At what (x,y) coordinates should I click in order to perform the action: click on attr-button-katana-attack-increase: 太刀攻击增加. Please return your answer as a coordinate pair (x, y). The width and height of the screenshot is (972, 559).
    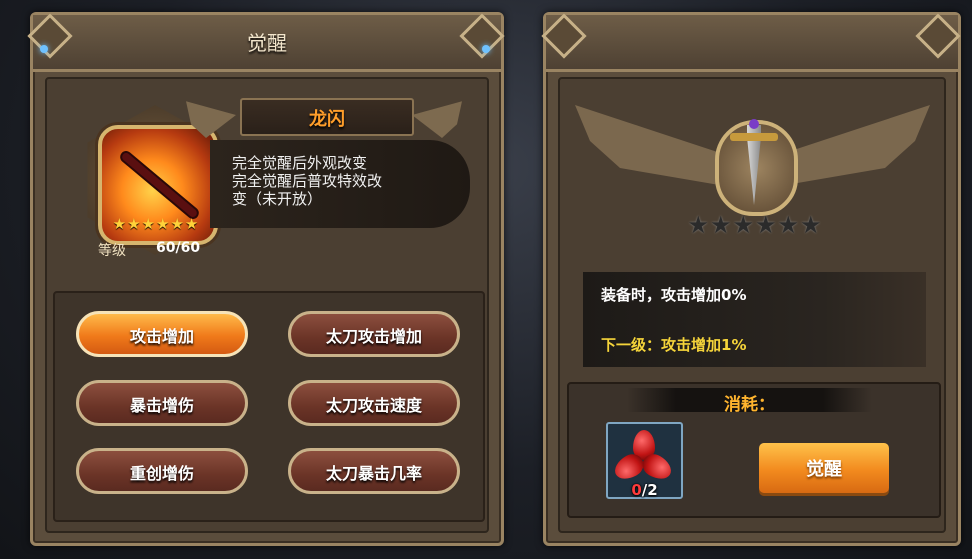
    Looking at the image, I should click on (374, 334).